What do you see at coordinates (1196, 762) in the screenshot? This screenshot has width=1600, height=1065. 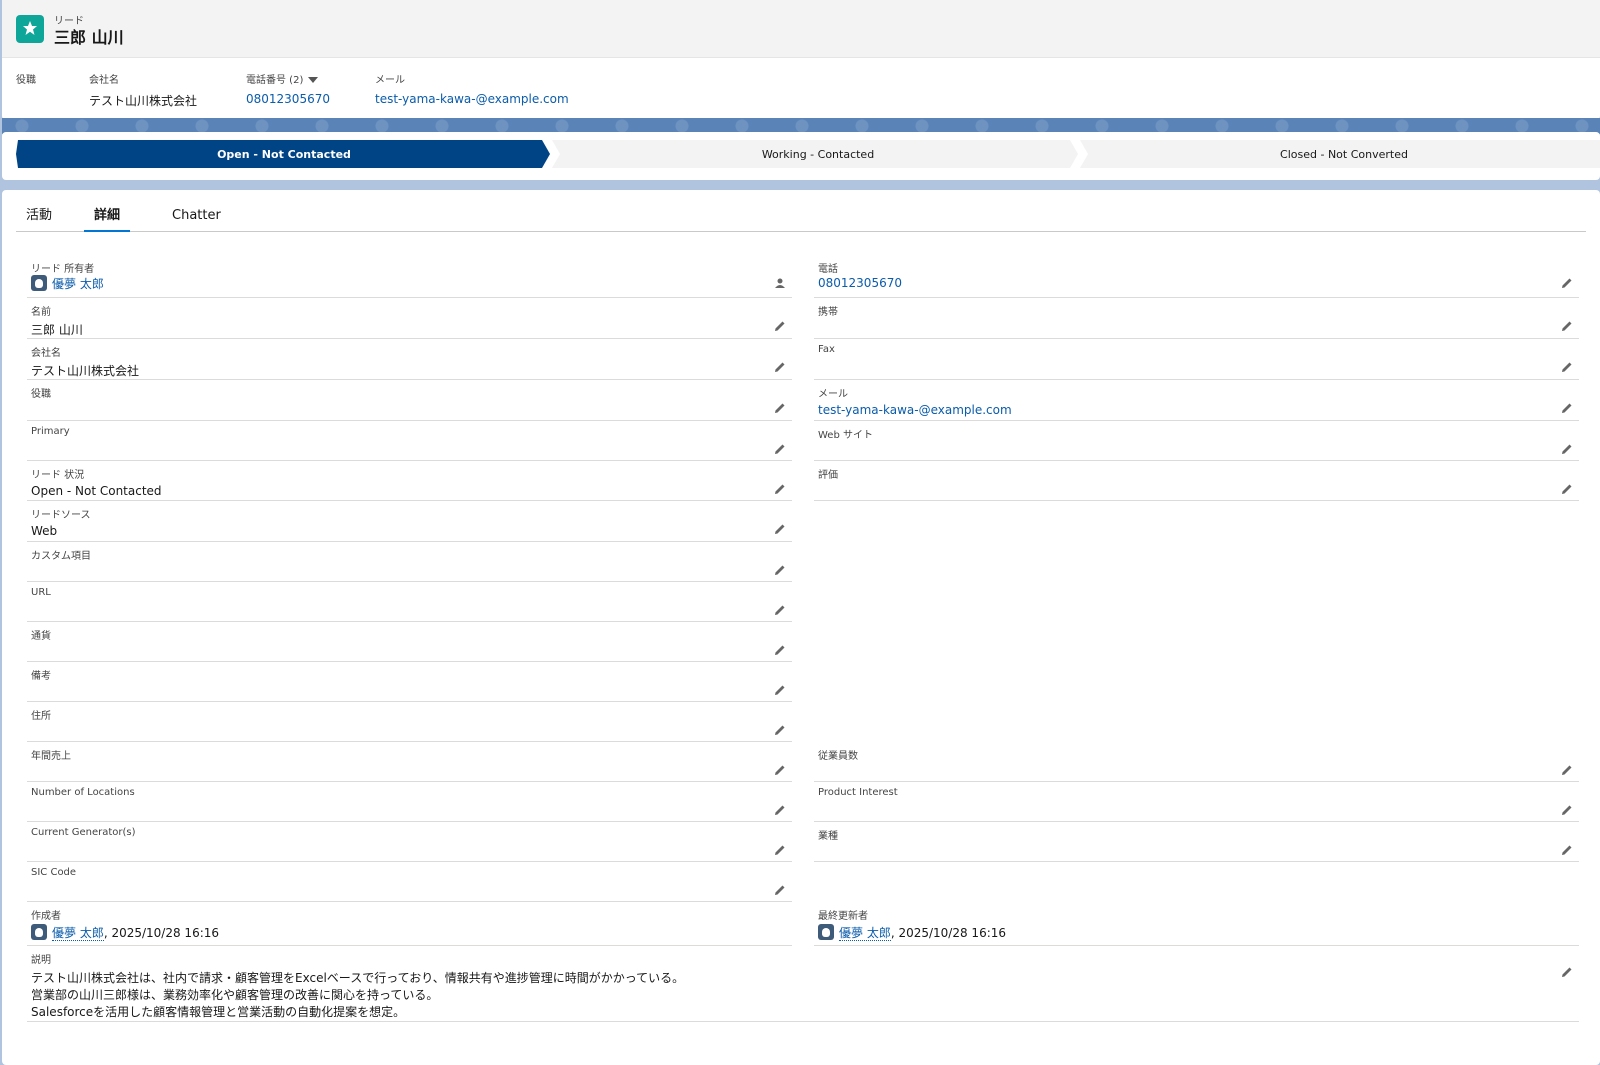 I see `field-employees: 従業員数` at bounding box center [1196, 762].